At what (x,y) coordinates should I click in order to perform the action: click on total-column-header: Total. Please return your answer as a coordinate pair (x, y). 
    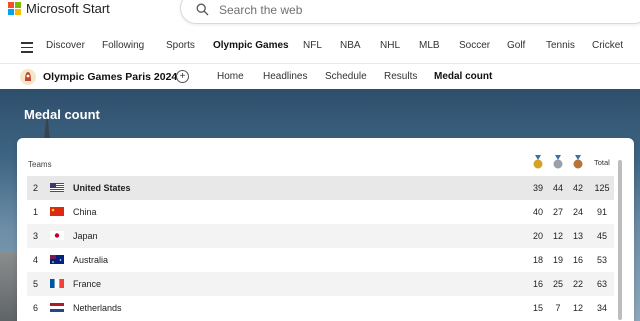
    Looking at the image, I should click on (602, 162).